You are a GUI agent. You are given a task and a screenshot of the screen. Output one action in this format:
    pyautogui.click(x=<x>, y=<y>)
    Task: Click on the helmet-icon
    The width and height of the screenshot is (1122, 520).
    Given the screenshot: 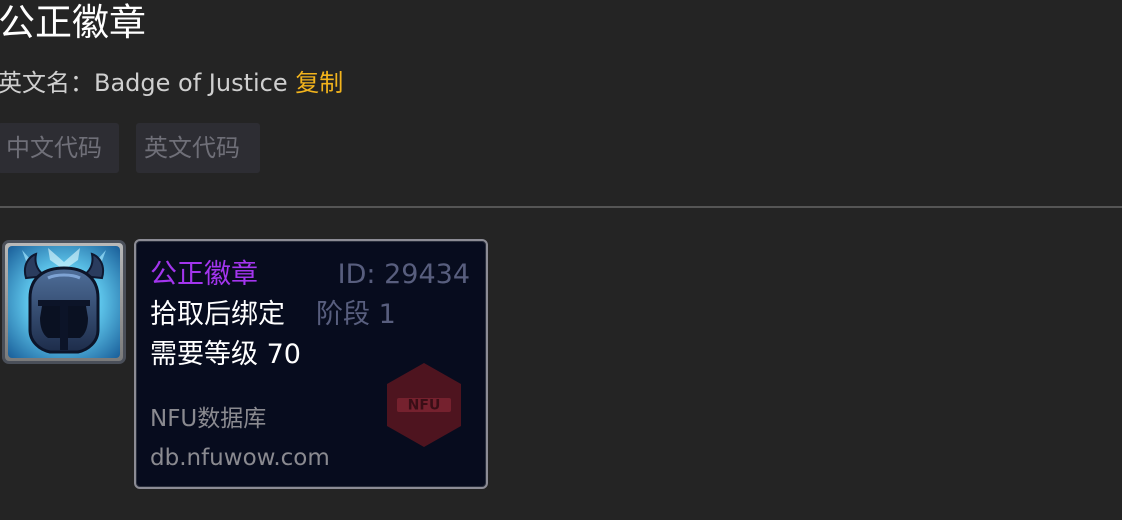 What is the action you would take?
    pyautogui.click(x=64, y=302)
    